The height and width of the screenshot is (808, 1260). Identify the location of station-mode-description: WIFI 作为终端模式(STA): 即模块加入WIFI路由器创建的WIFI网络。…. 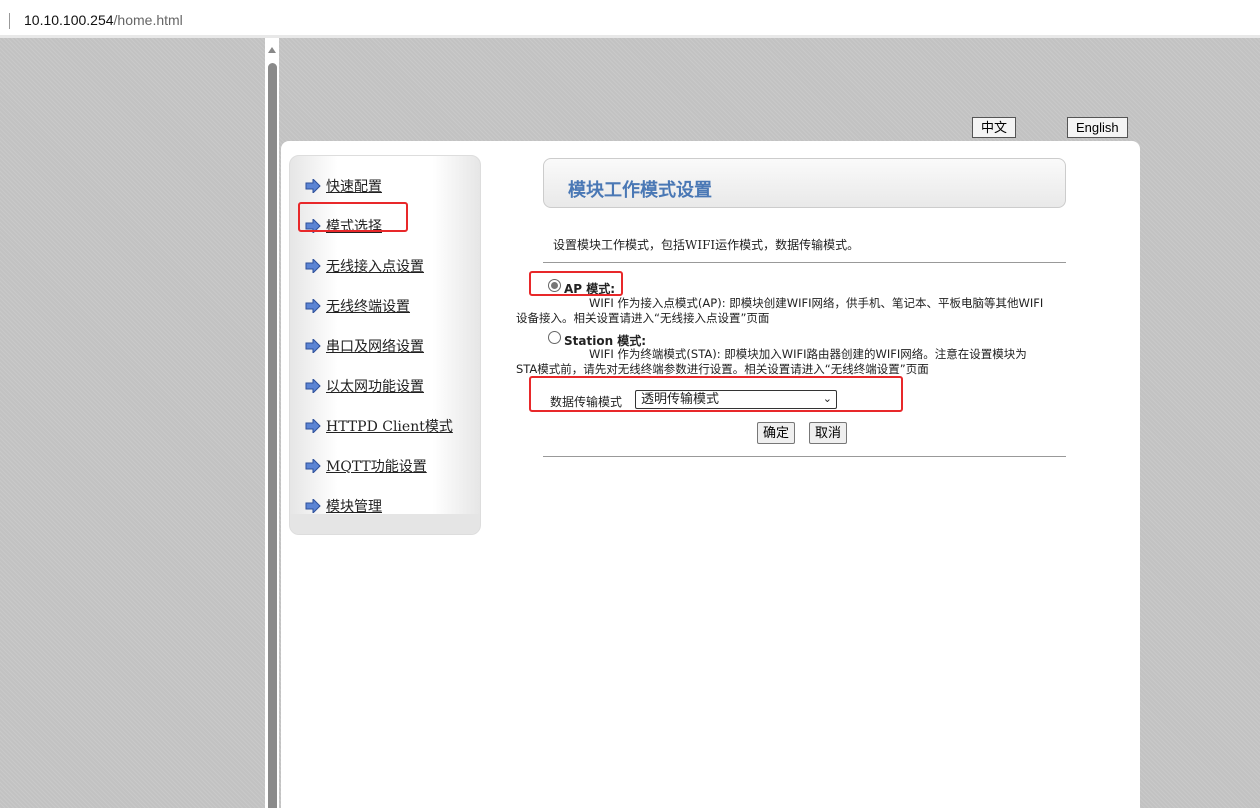
(771, 361).